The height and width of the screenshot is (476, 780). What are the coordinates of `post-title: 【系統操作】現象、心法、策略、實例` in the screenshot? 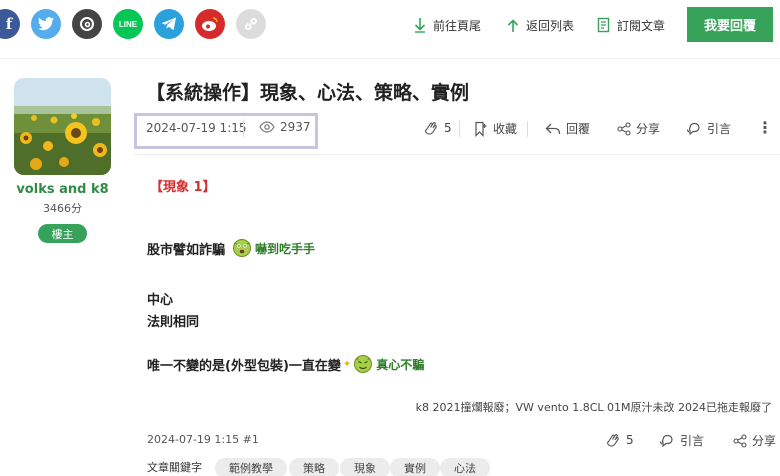 It's located at (308, 93).